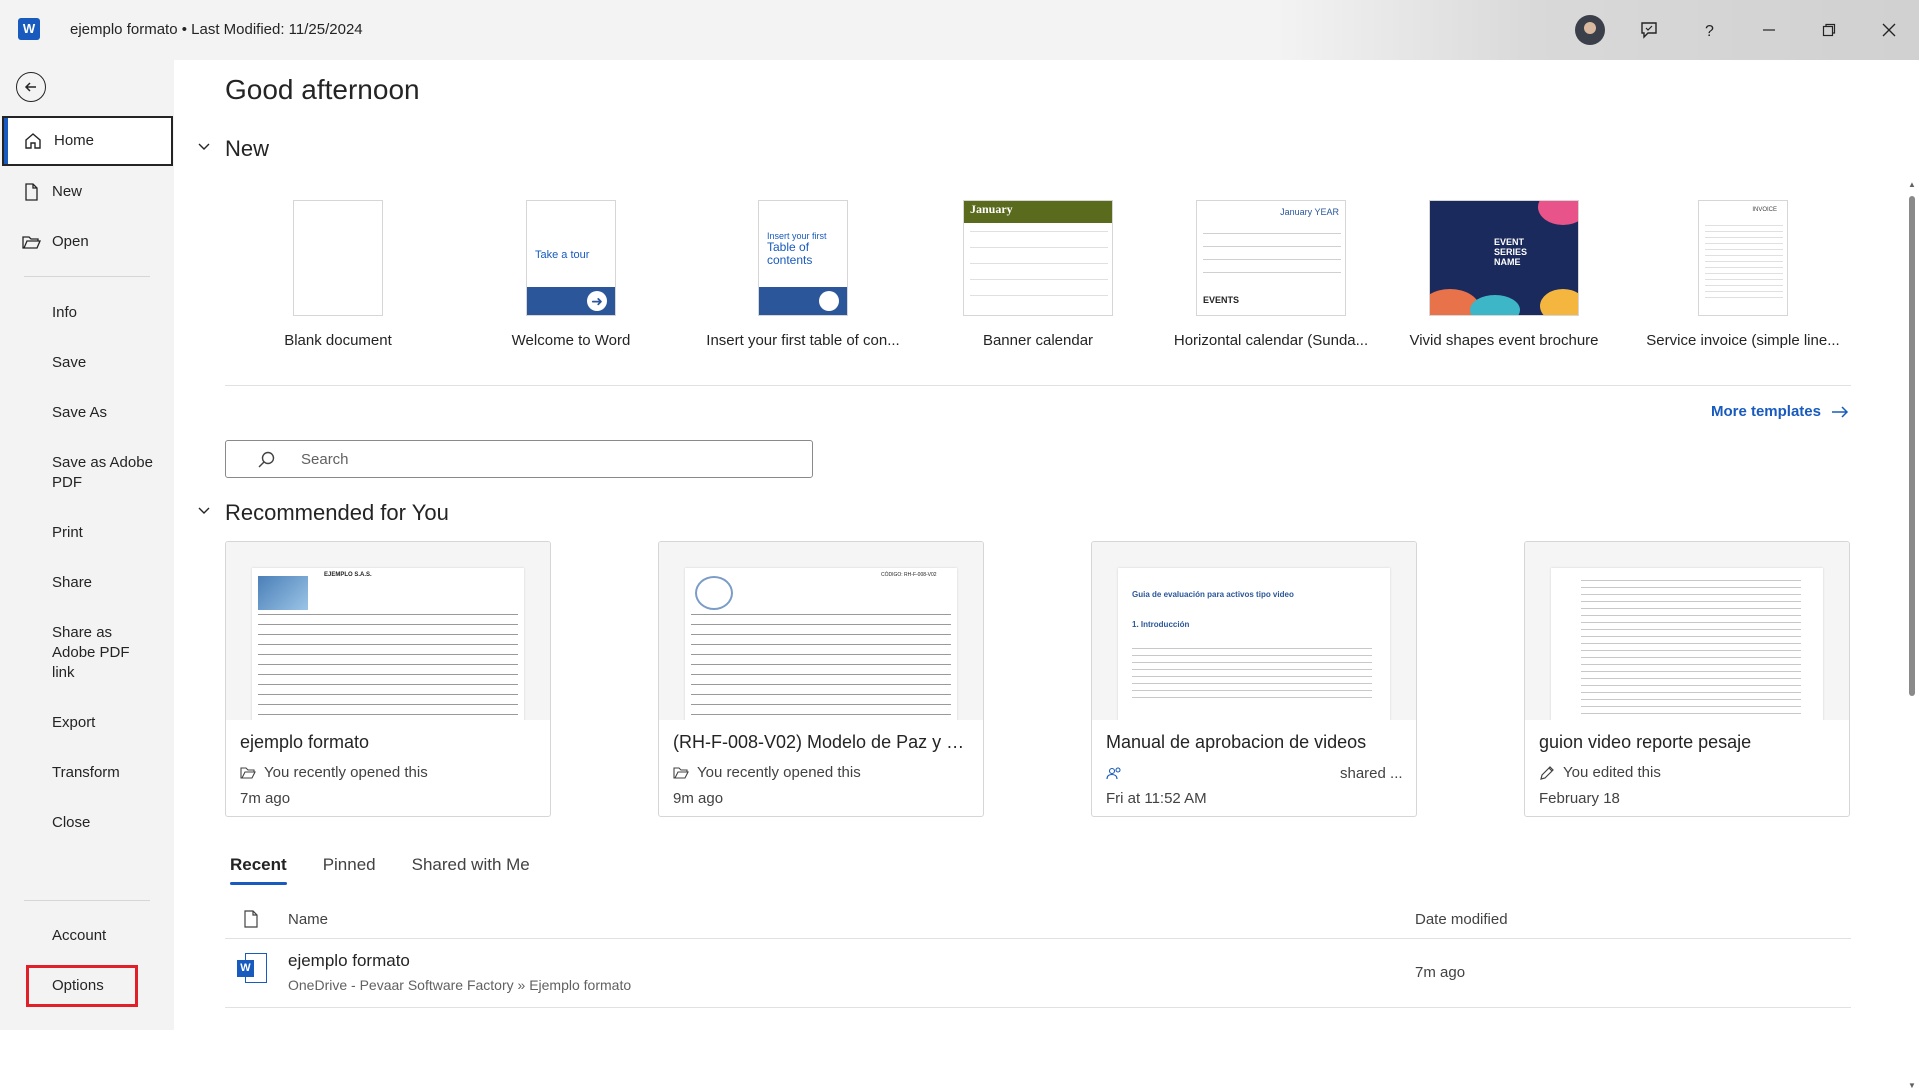  I want to click on thumb-text: January, so click(1038, 212).